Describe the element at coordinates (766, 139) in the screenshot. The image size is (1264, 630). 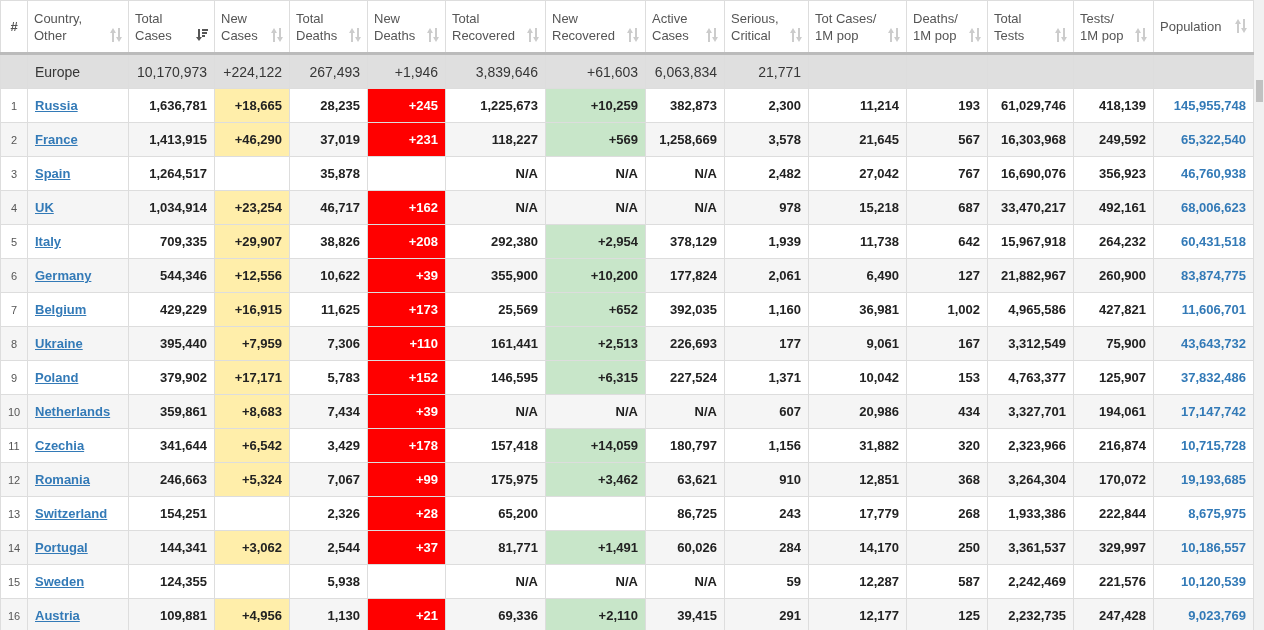
I see `table-cell: 3,578` at that location.